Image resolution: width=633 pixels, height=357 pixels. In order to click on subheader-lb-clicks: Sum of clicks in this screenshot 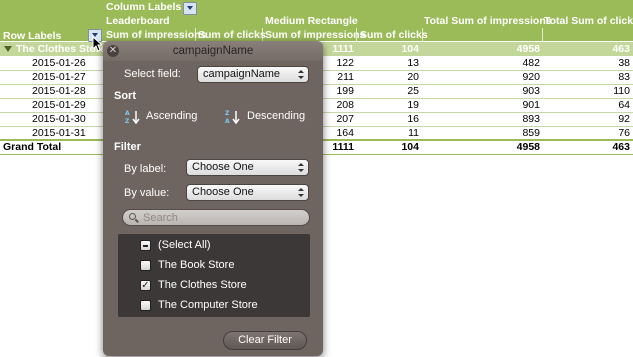, I will do `click(232, 35)`.